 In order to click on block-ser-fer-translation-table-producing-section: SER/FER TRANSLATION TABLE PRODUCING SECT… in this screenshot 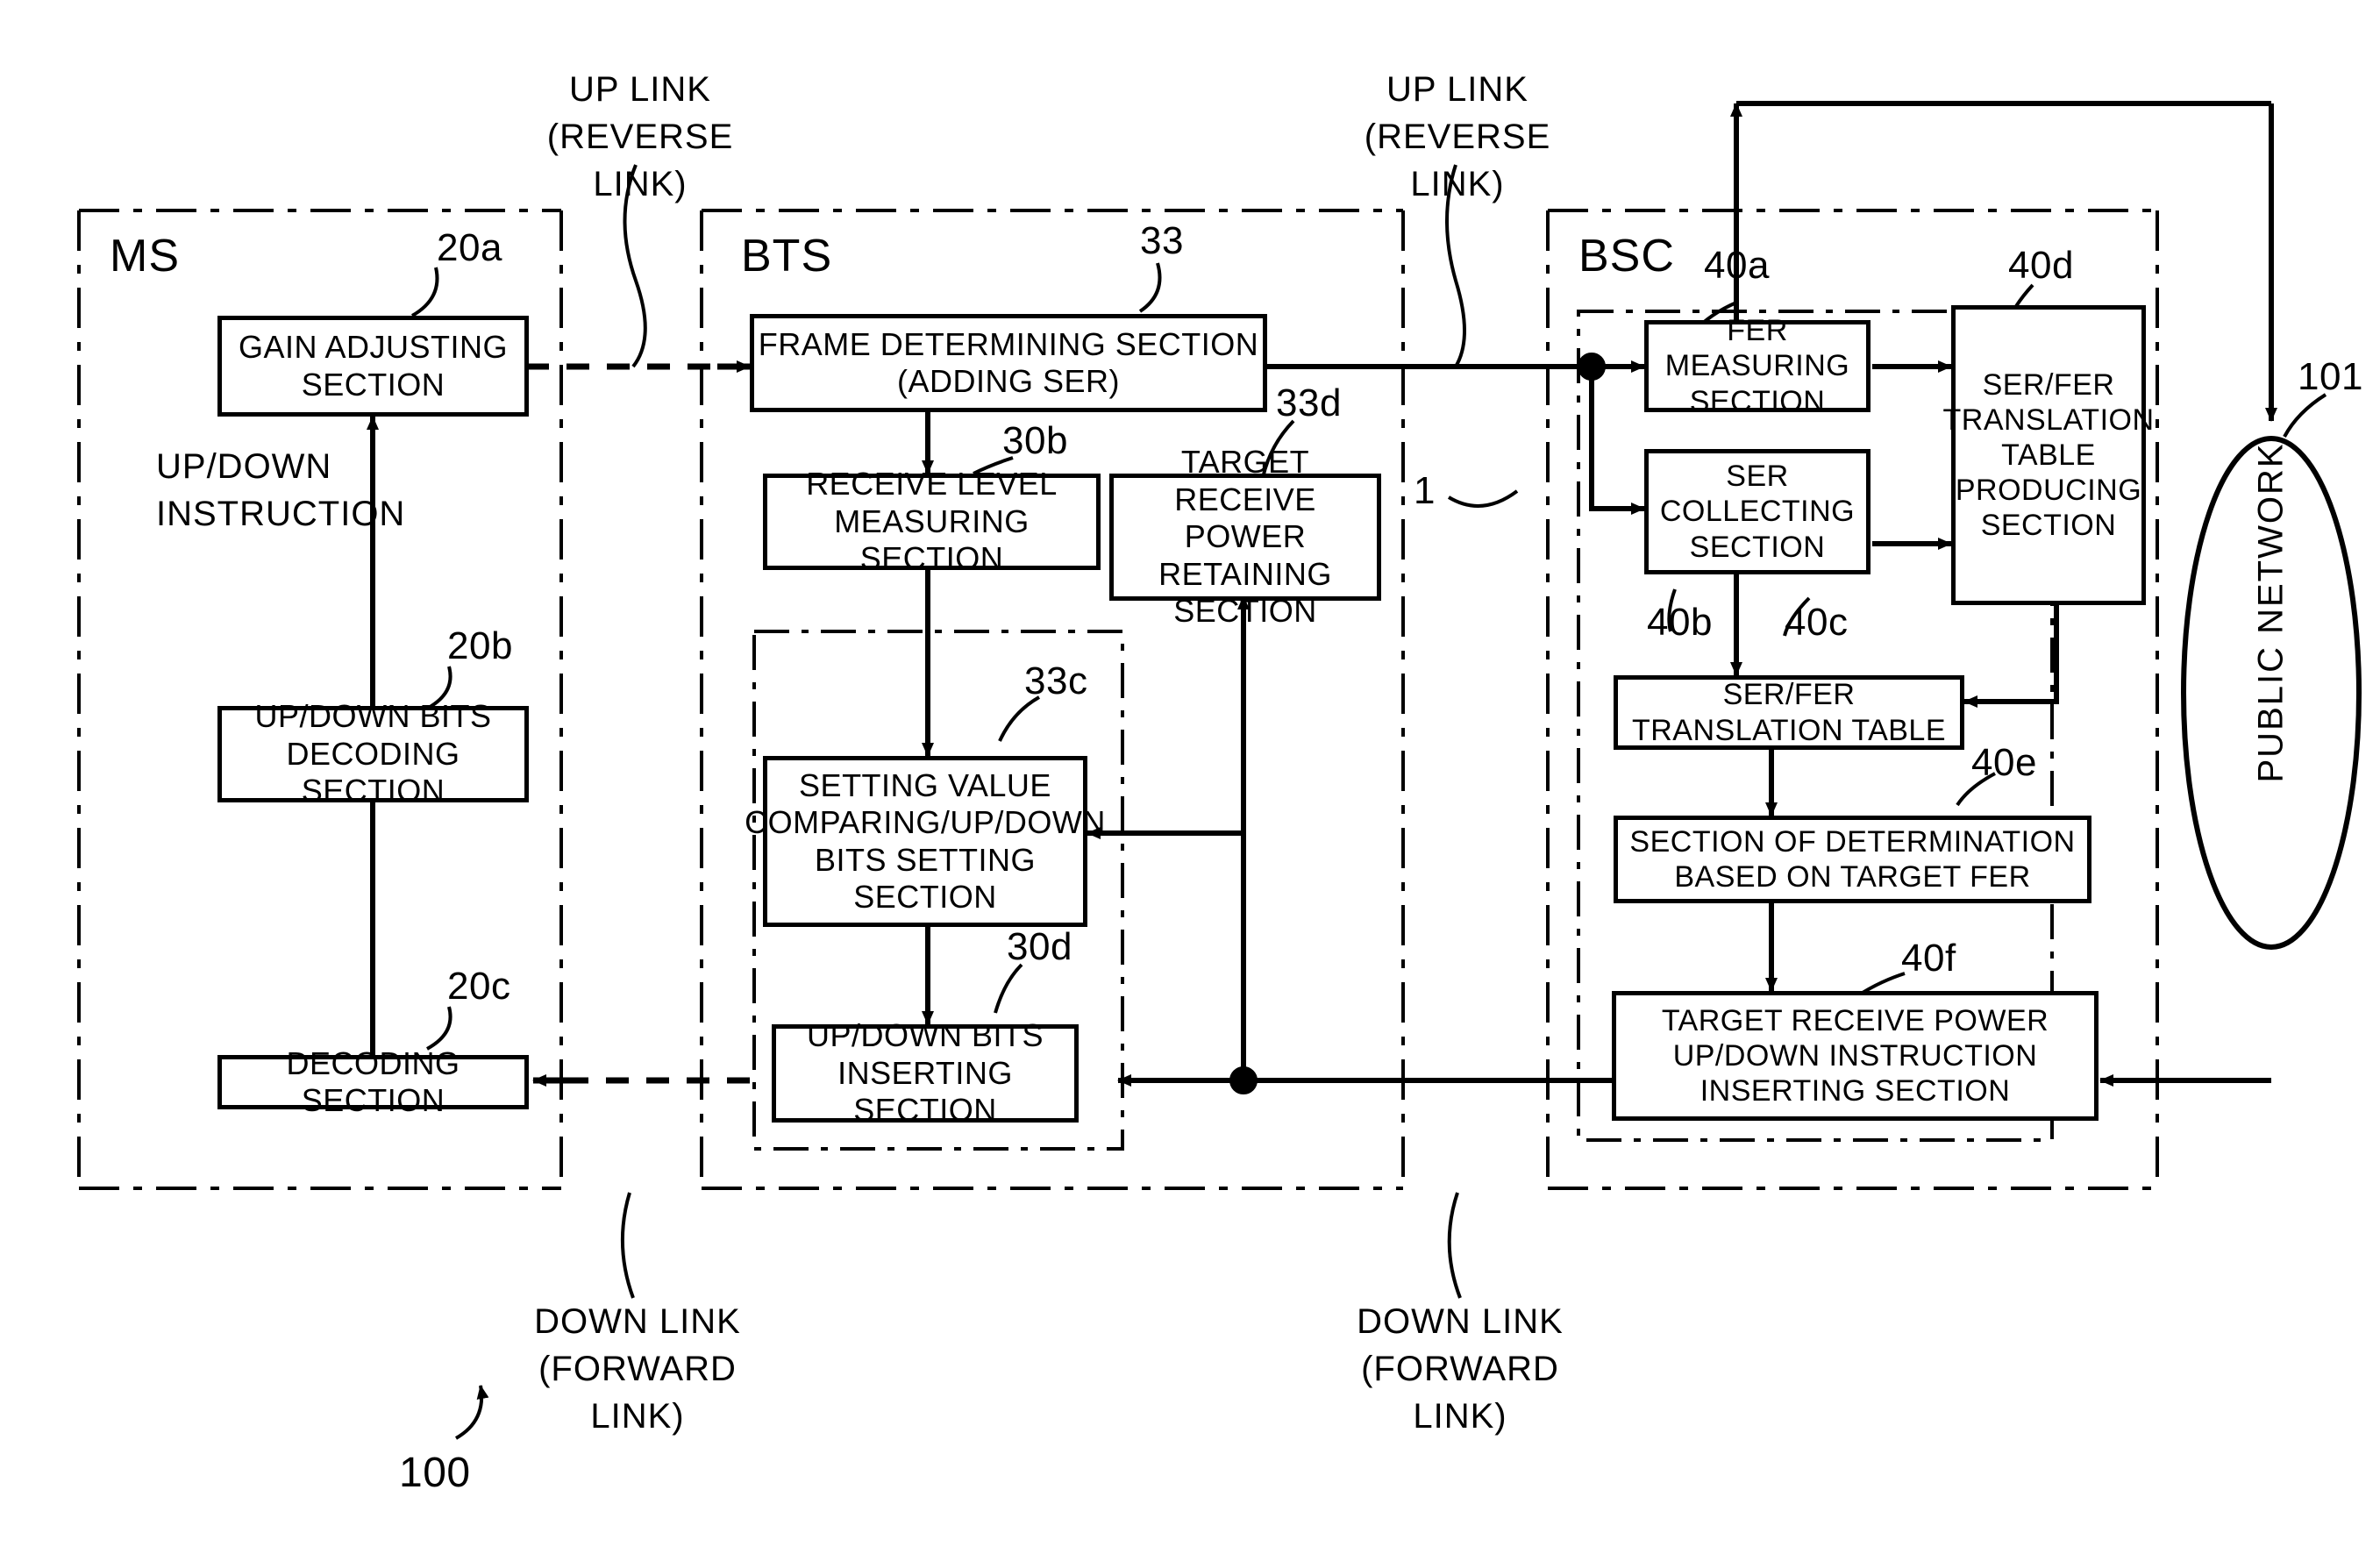, I will do `click(2048, 455)`.